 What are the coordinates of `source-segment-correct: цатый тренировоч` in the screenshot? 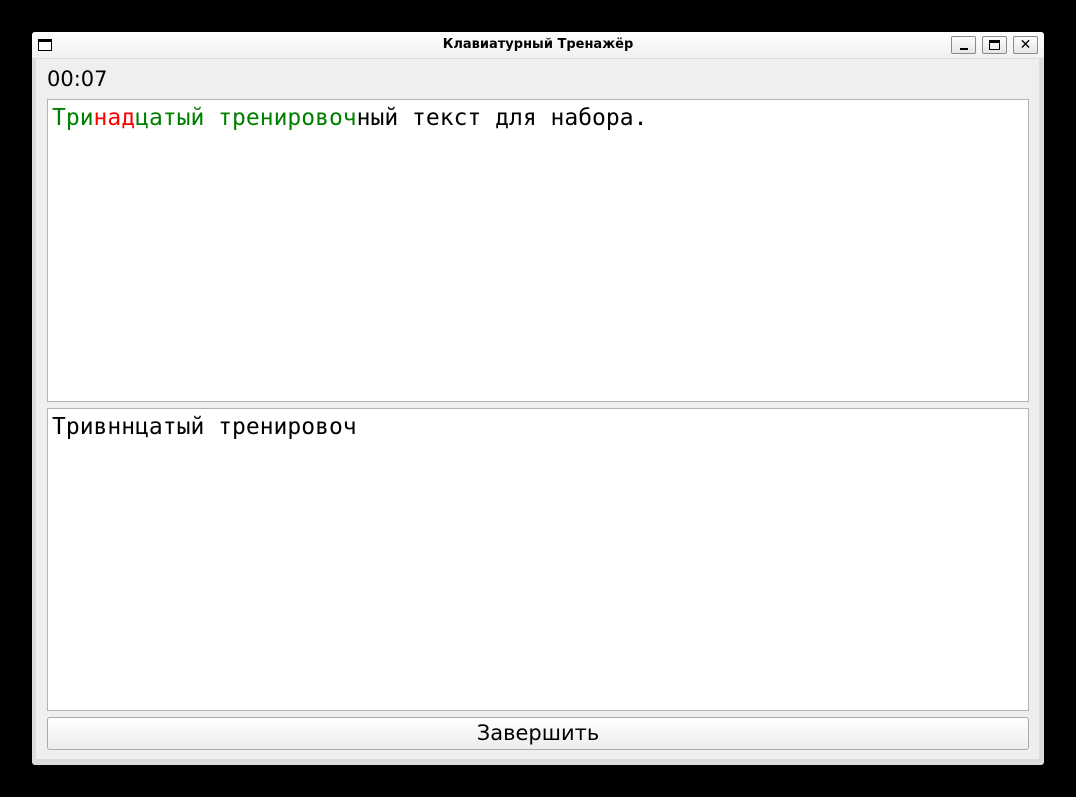 It's located at (246, 118).